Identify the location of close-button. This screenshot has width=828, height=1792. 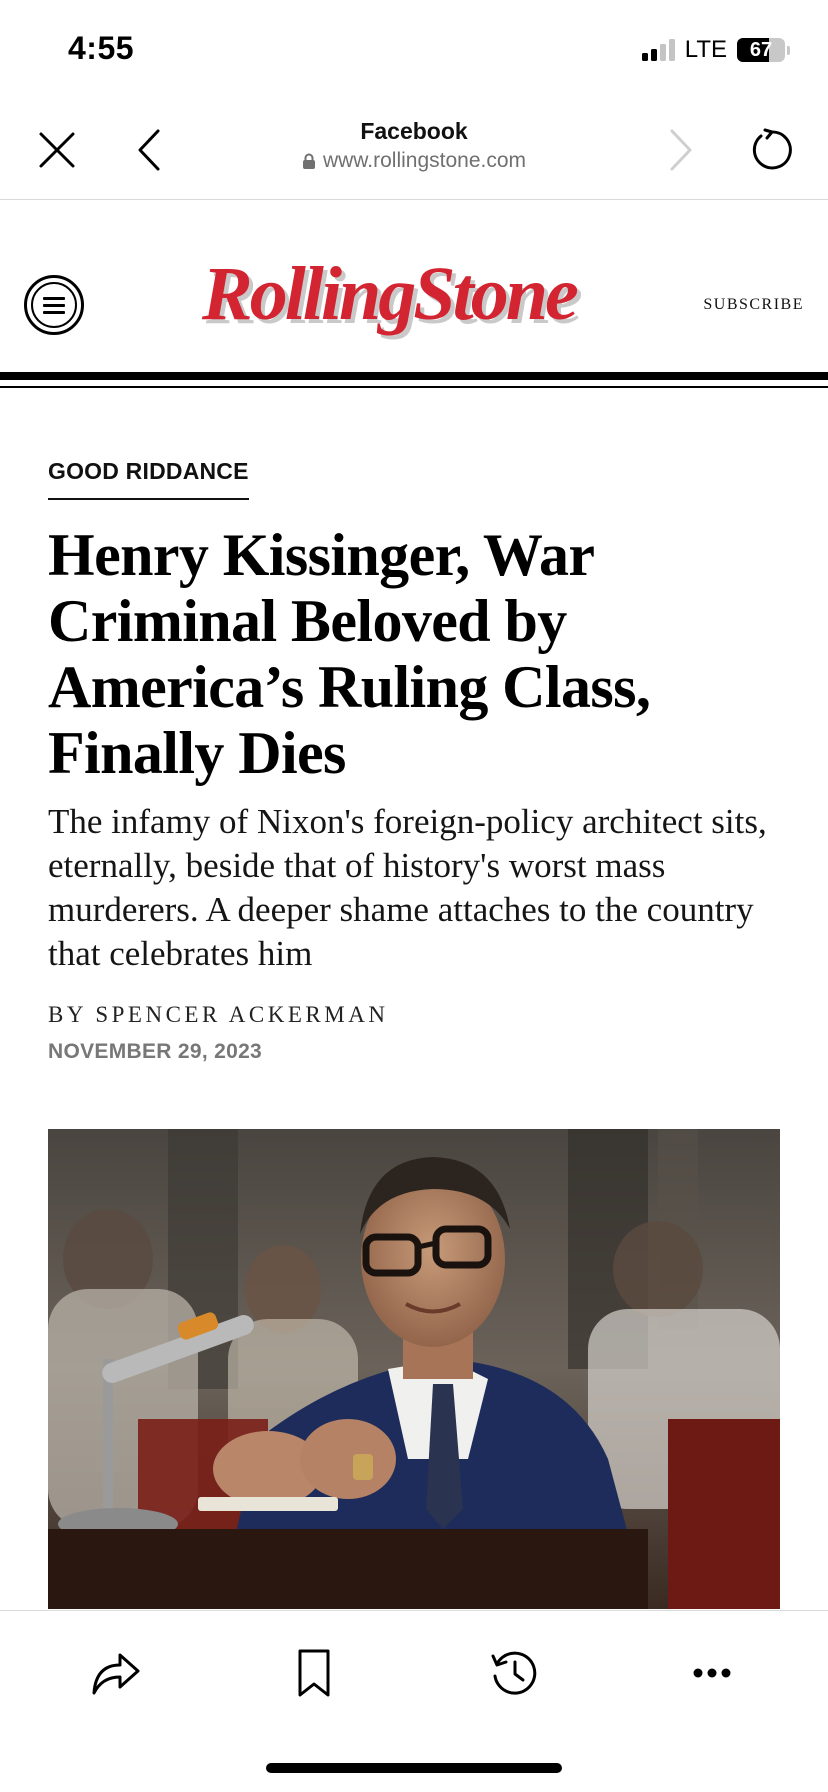
(57, 150).